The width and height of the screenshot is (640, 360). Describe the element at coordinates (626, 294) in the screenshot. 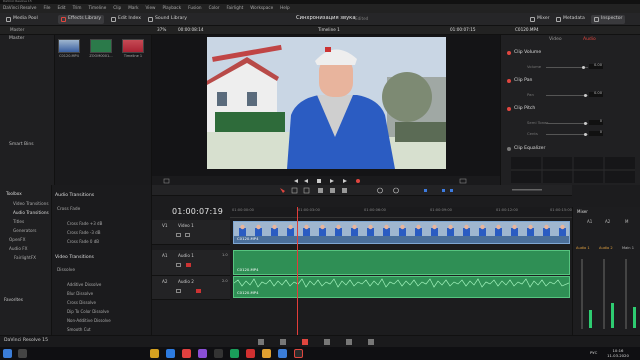

I see `fader-main` at that location.